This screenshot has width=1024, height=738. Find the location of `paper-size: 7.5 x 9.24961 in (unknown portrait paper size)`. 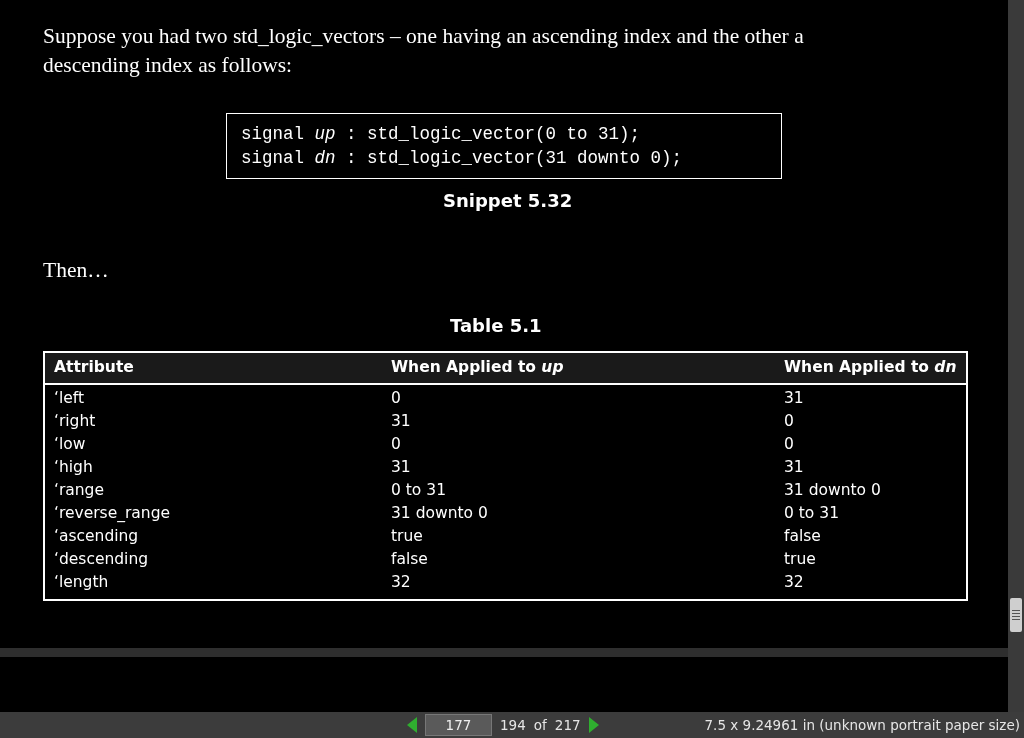

paper-size: 7.5 x 9.24961 in (unknown portrait paper size) is located at coordinates (862, 725).